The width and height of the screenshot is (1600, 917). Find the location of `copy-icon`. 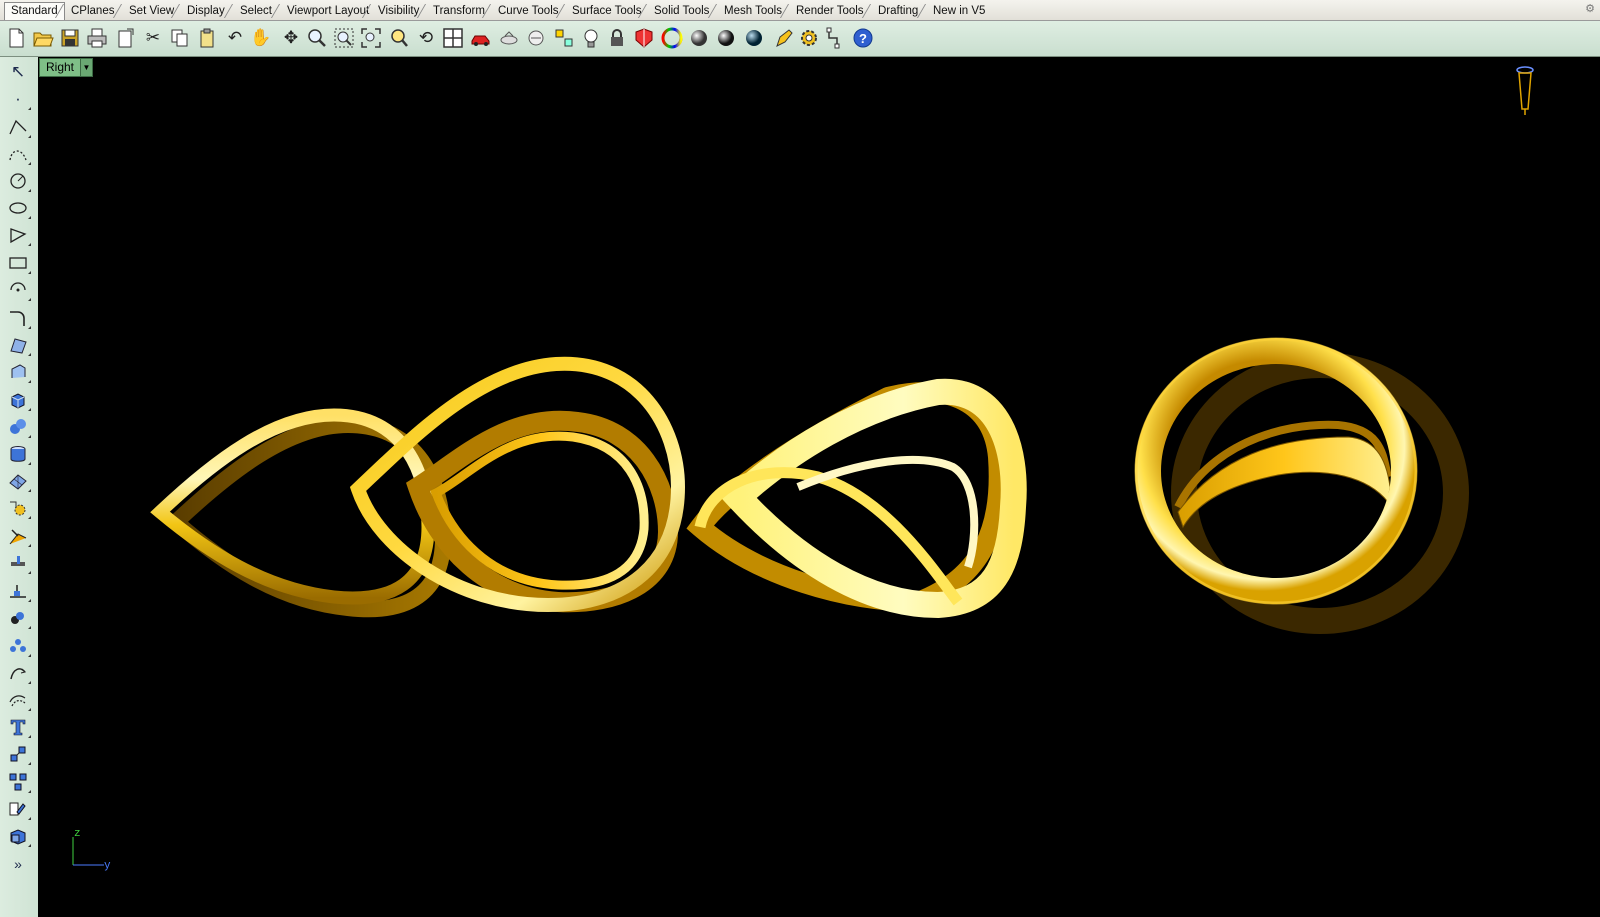

copy-icon is located at coordinates (180, 38).